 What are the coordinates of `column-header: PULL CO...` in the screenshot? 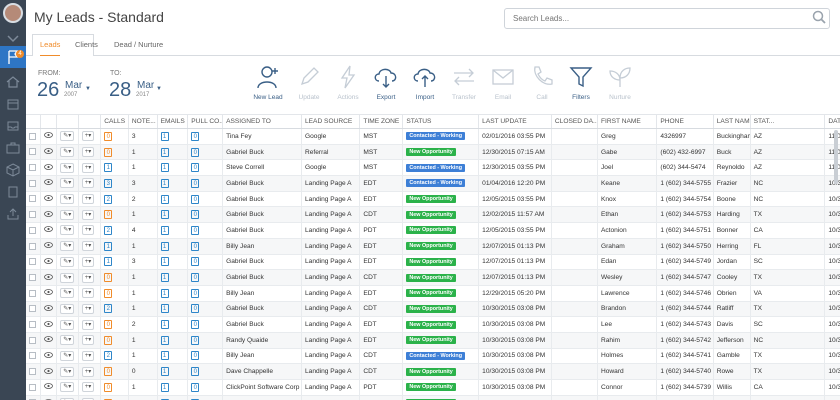 It's located at (205, 121).